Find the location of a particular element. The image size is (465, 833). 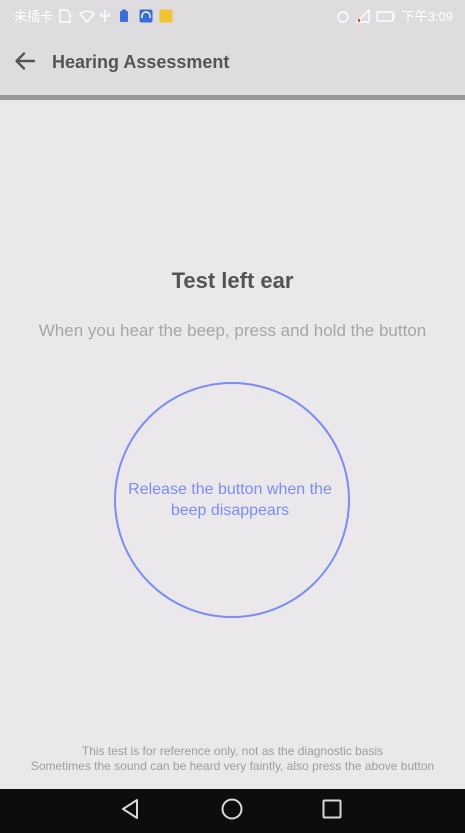

signal-icon is located at coordinates (362, 15).